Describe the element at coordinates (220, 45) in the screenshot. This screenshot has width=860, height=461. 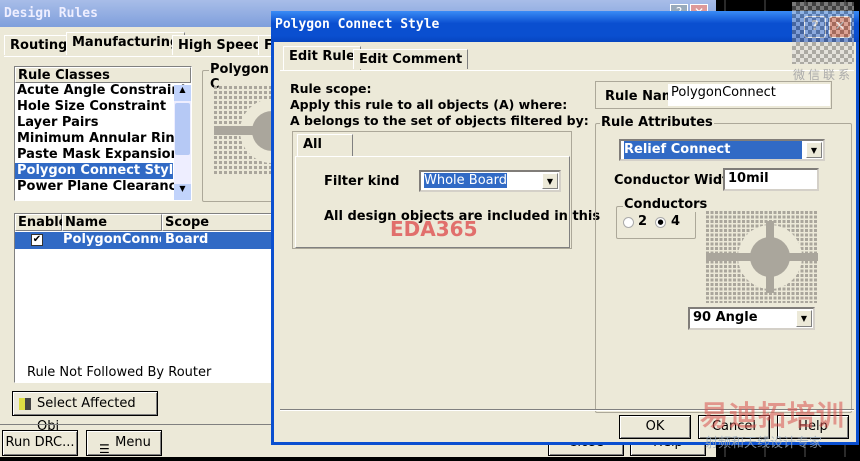
I see `tab-high-speed: High Speed` at that location.